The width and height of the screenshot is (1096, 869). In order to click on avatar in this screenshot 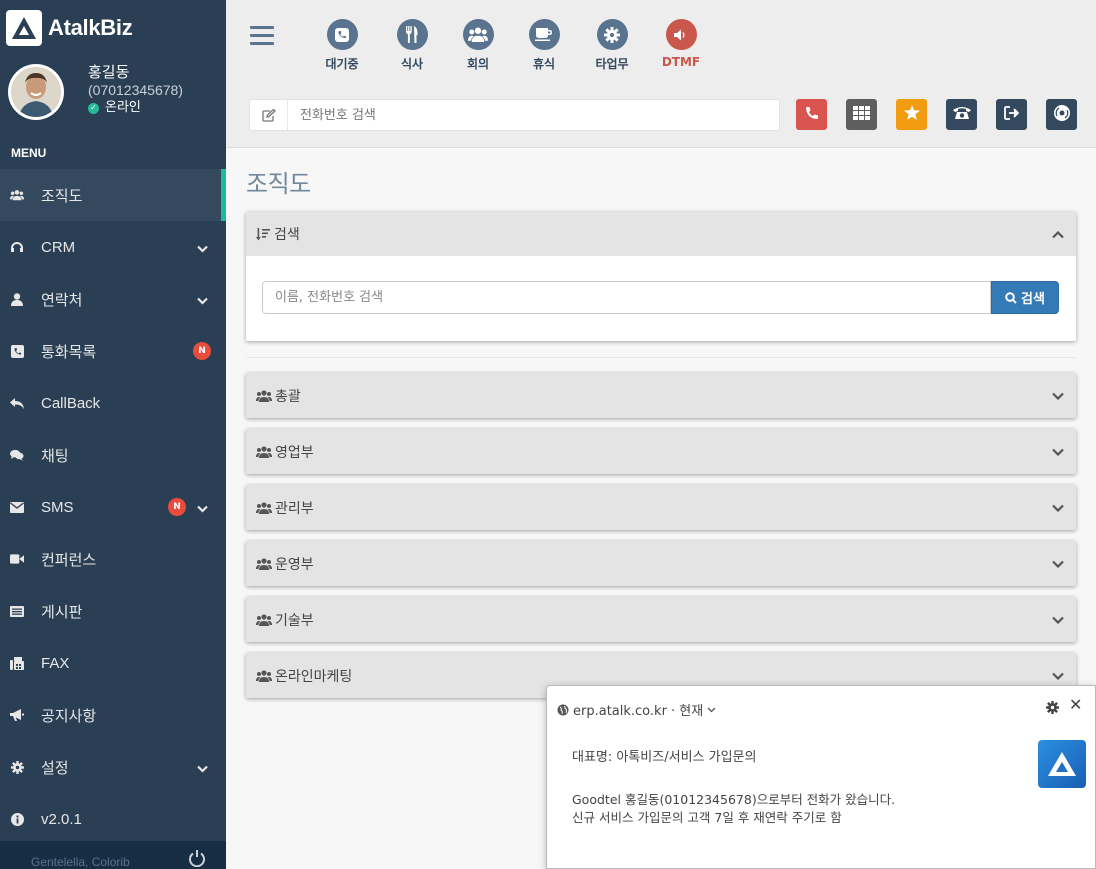, I will do `click(36, 92)`.